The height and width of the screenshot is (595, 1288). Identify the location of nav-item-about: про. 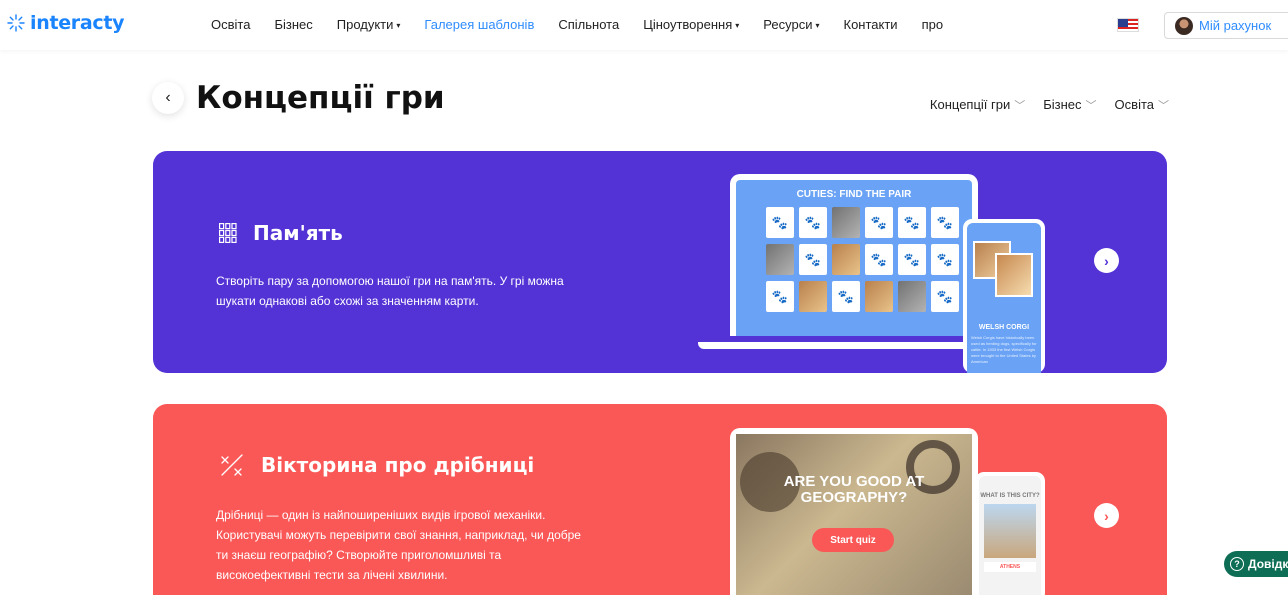
(933, 24).